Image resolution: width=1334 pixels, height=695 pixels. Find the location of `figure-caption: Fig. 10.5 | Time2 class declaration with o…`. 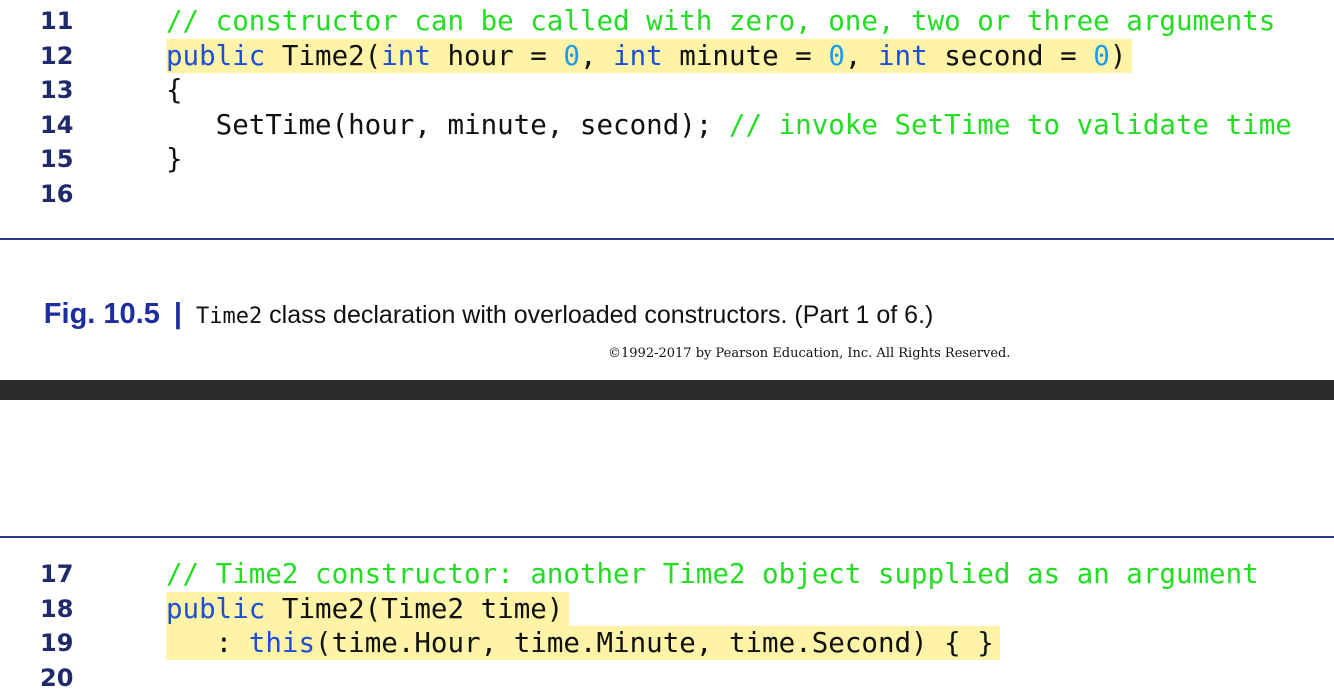

figure-caption: Fig. 10.5 | Time2 class declaration with o… is located at coordinates (475, 292).